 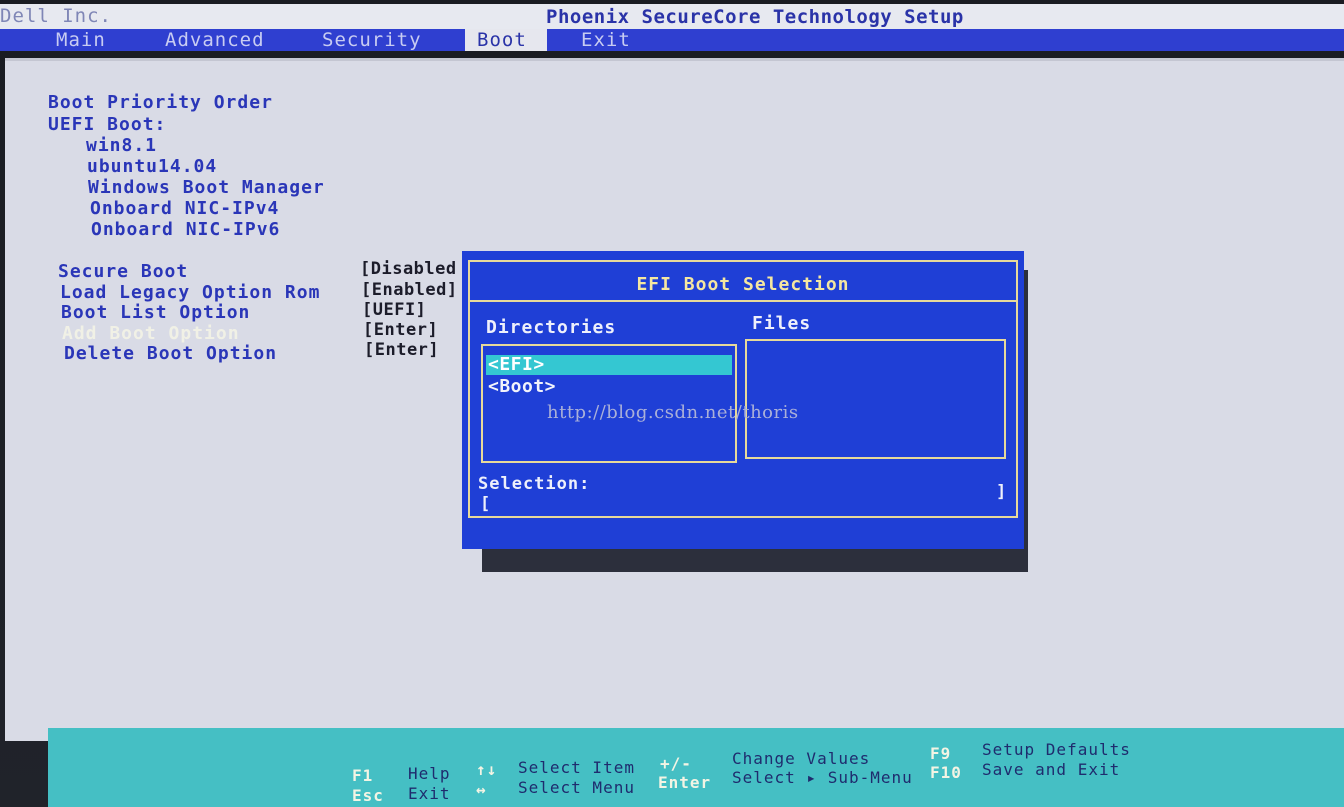 What do you see at coordinates (485, 504) in the screenshot?
I see `selection-field-open: [` at bounding box center [485, 504].